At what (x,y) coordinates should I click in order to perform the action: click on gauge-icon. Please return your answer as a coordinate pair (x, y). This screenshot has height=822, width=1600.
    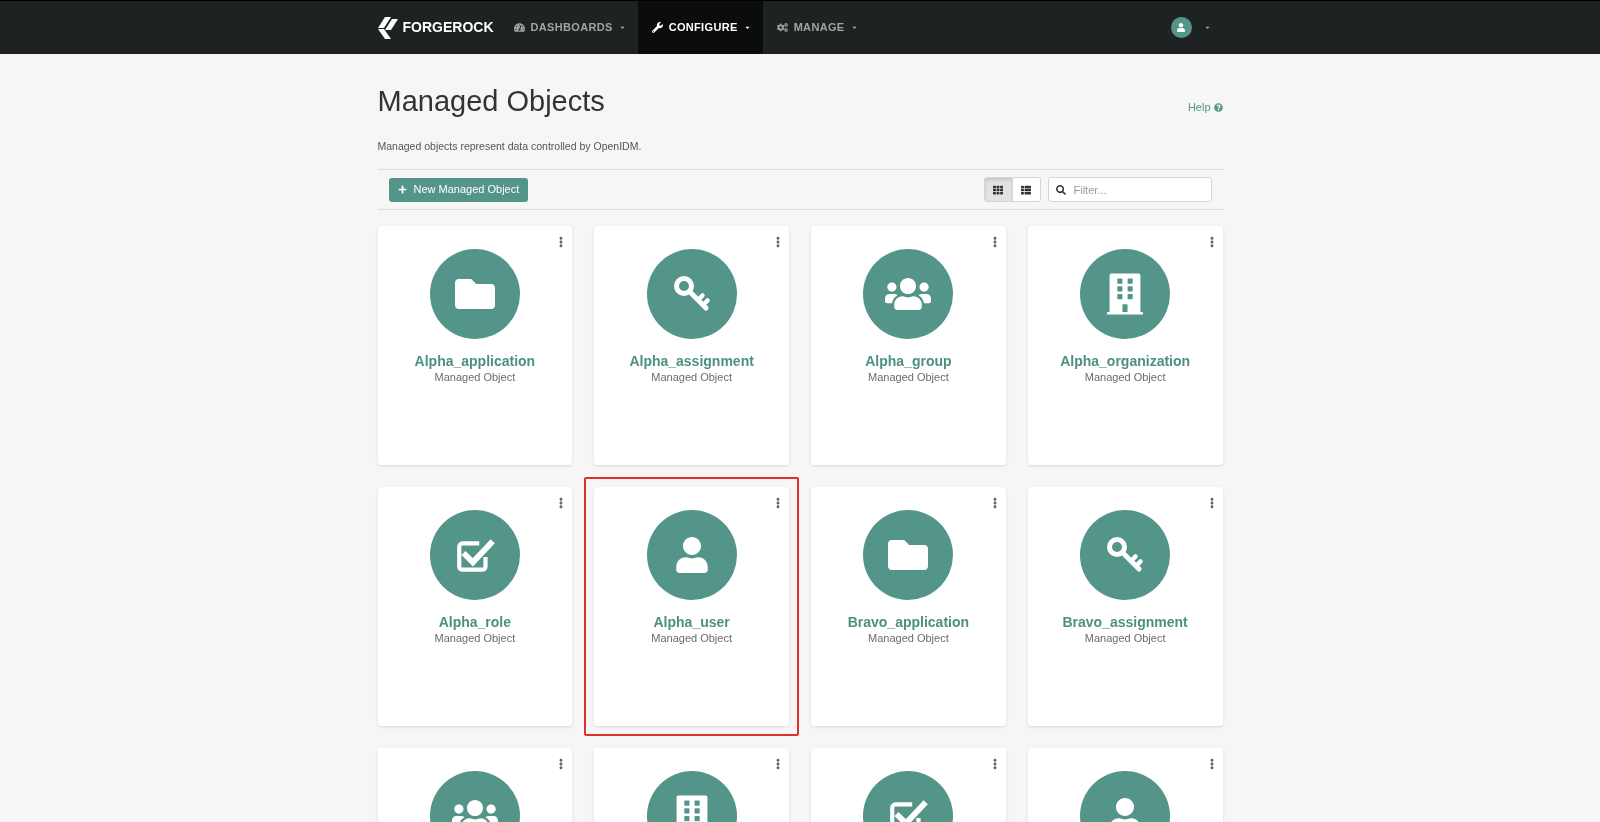
    Looking at the image, I should click on (519, 27).